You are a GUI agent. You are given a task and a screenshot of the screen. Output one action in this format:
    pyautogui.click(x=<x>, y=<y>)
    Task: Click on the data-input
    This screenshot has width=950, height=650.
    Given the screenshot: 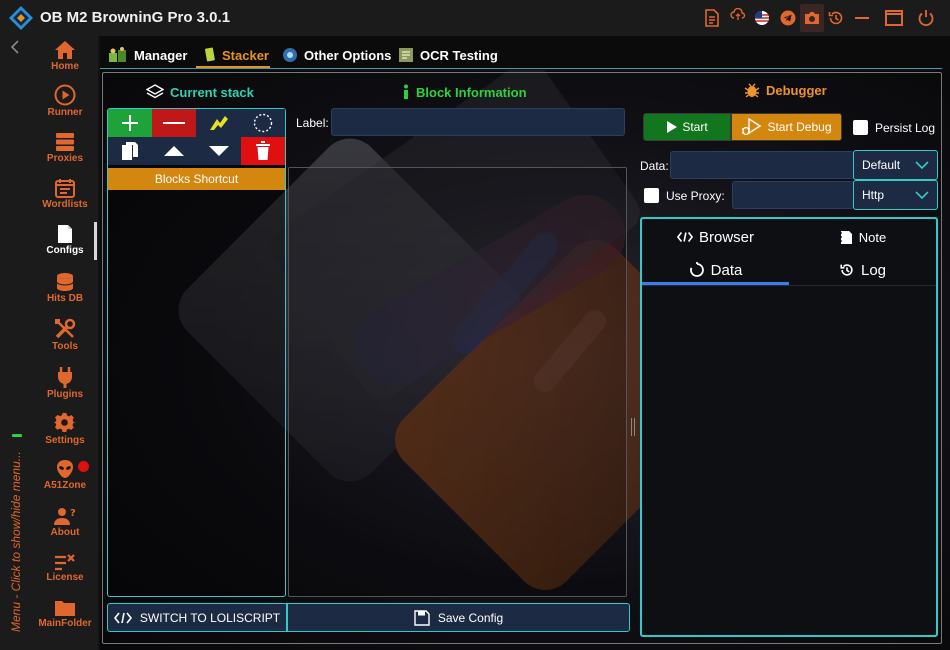 What is the action you would take?
    pyautogui.click(x=762, y=165)
    